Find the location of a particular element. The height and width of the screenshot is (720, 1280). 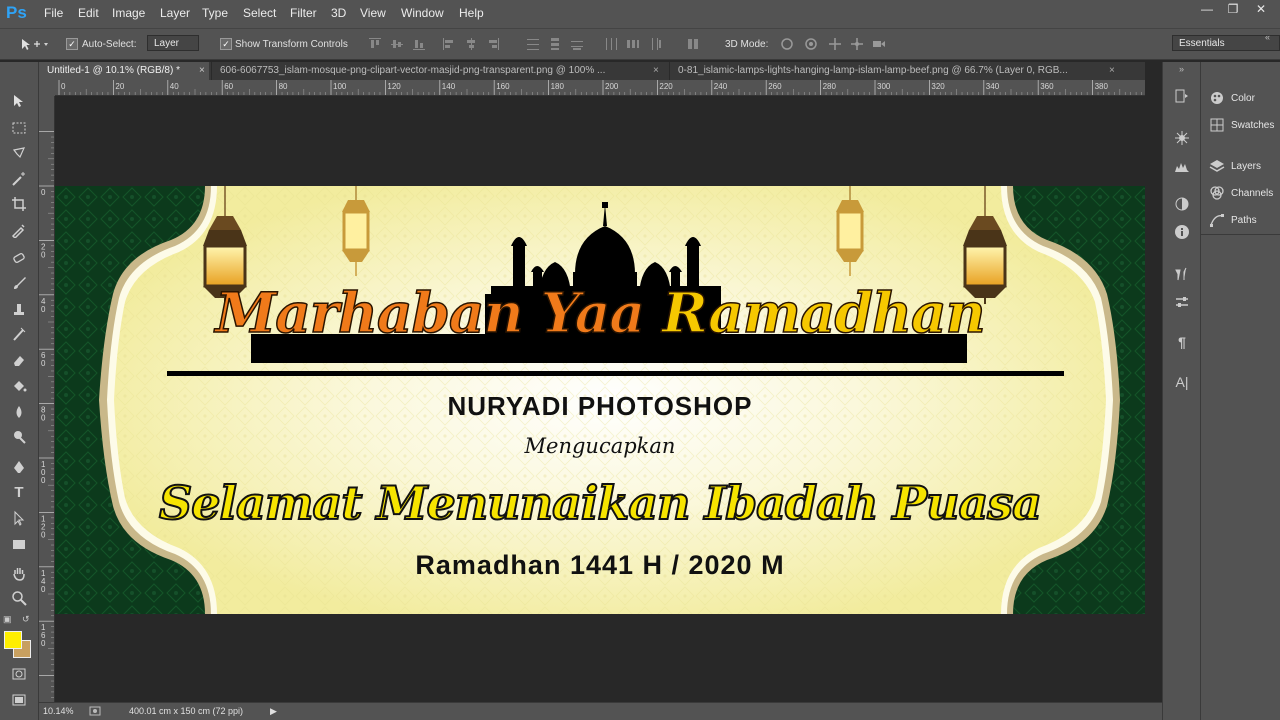

panel-color: Color is located at coordinates (1232, 98).